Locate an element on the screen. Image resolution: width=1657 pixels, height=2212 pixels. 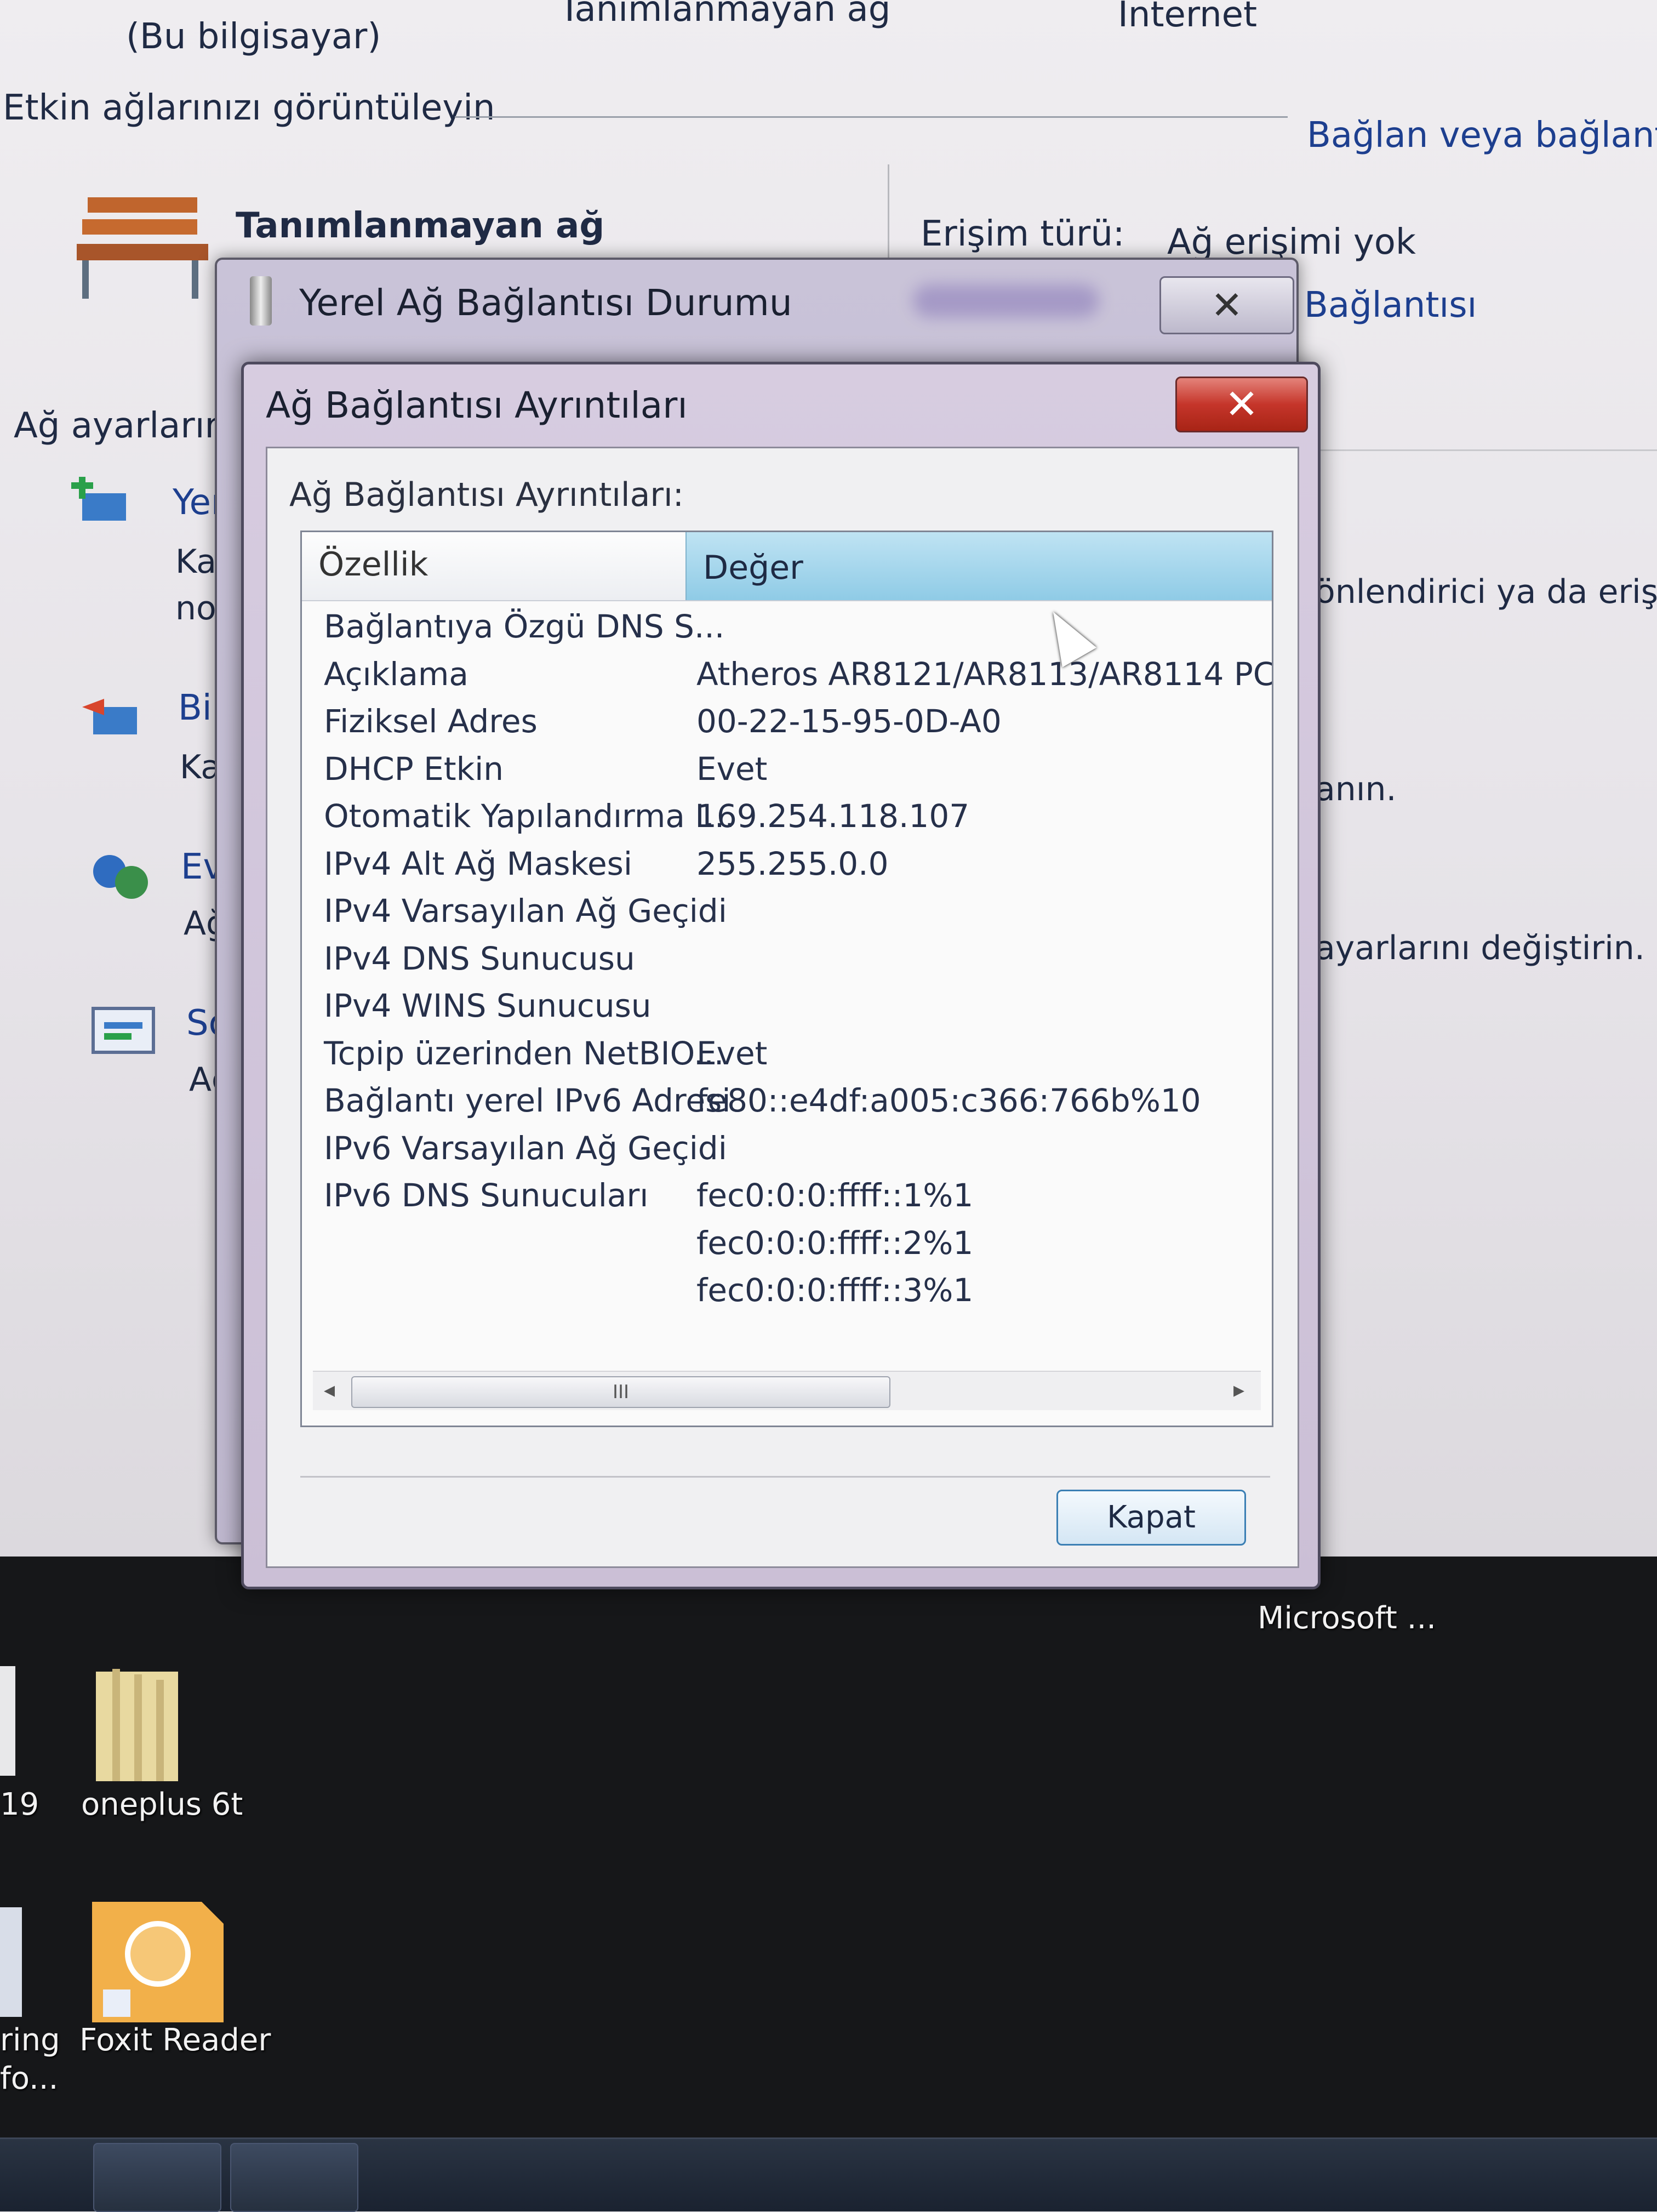
partial-label-ring: ring is located at coordinates (30, 2040).